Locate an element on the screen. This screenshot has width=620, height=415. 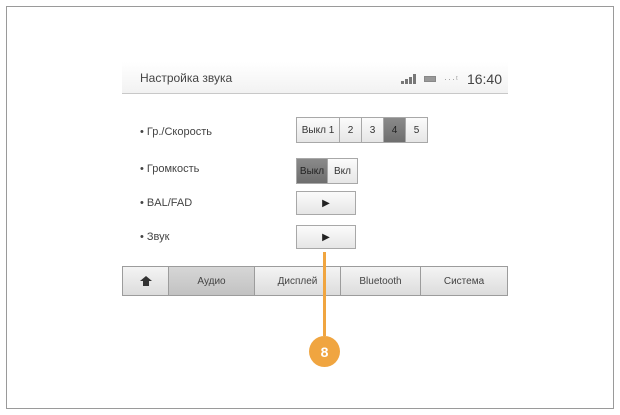
home-icon is located at coordinates (145, 281).